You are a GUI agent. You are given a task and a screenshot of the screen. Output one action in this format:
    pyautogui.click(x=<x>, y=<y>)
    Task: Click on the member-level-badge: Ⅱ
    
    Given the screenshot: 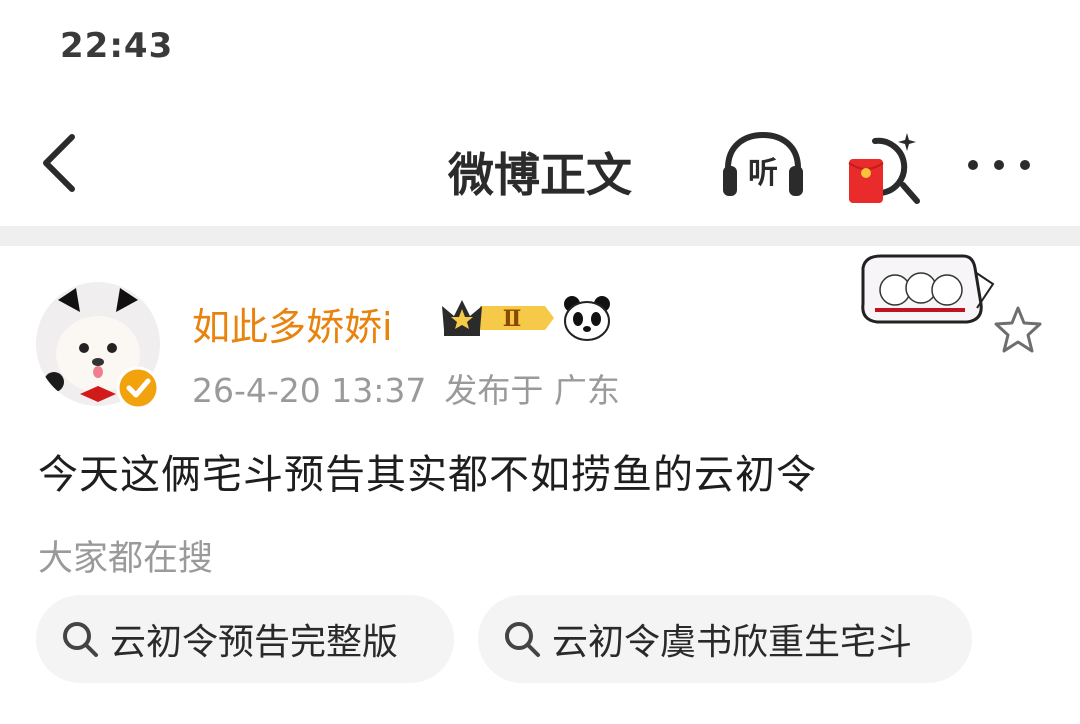 What is the action you would take?
    pyautogui.click(x=497, y=318)
    